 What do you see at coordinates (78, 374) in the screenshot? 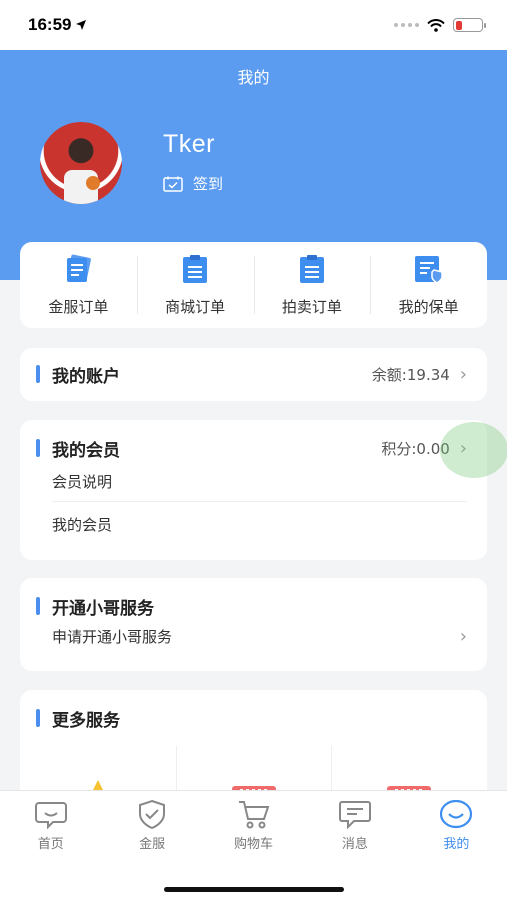
I see `section-title: 我的账户` at bounding box center [78, 374].